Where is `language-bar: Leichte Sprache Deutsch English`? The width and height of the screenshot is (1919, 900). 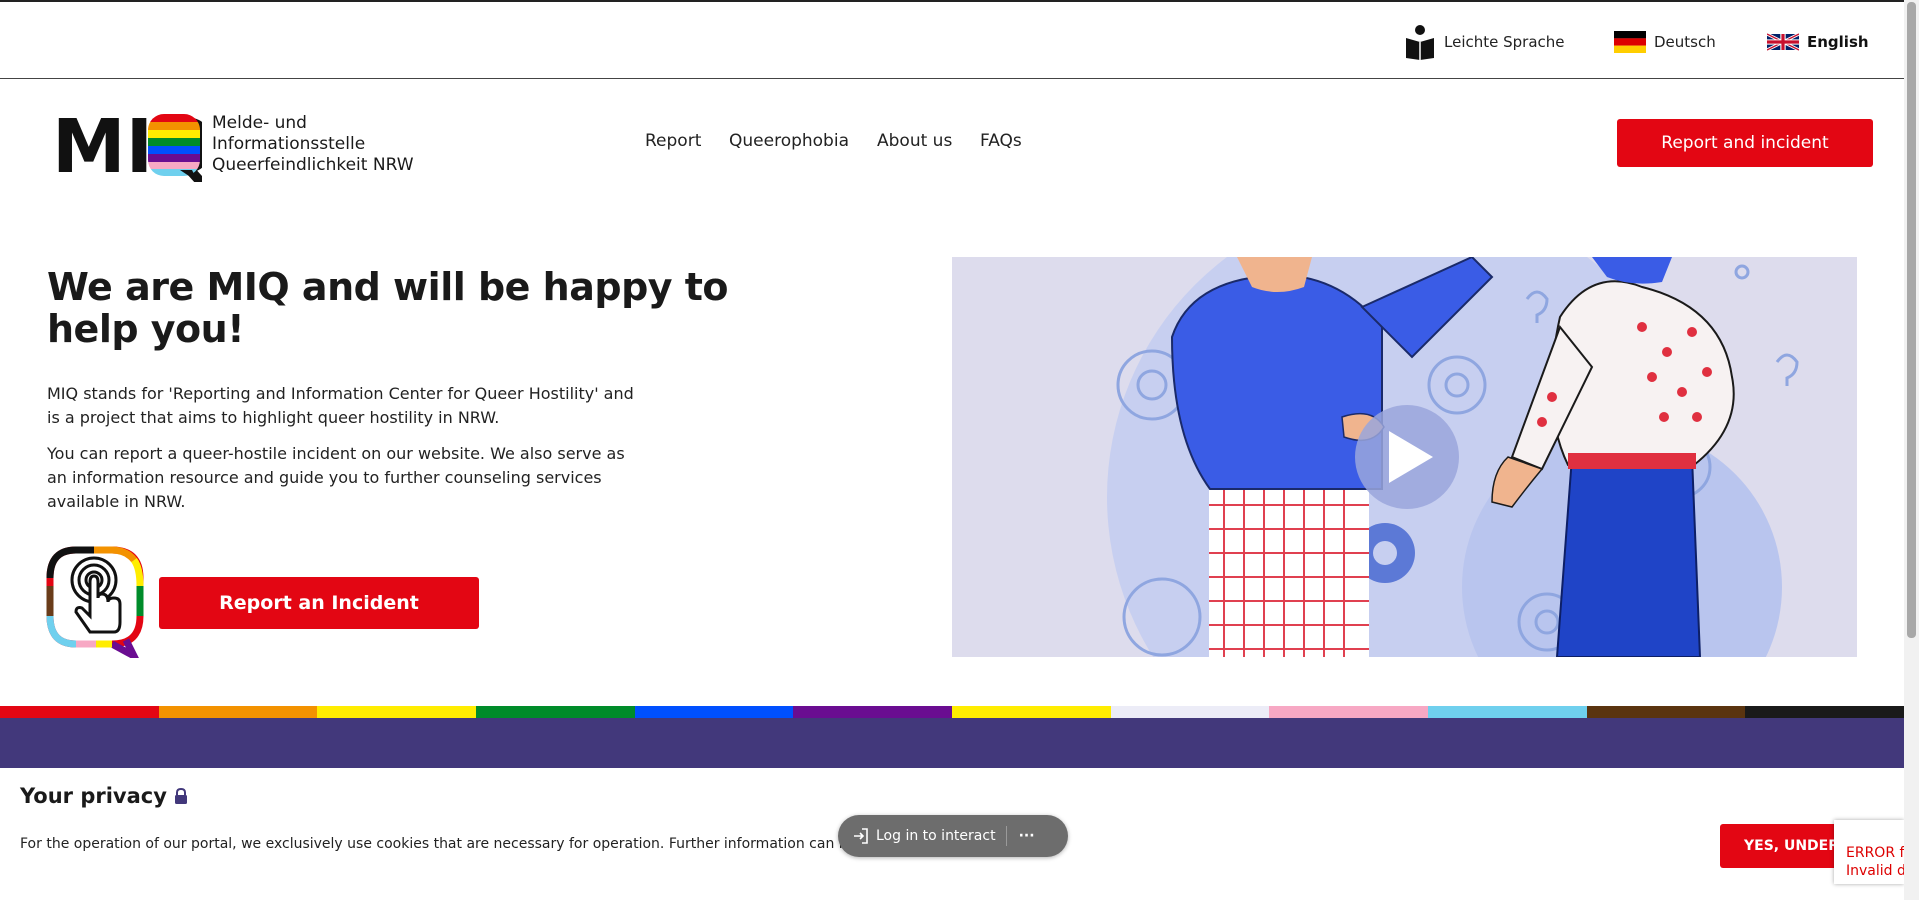
language-bar: Leichte Sprache Deutsch English is located at coordinates (952, 39).